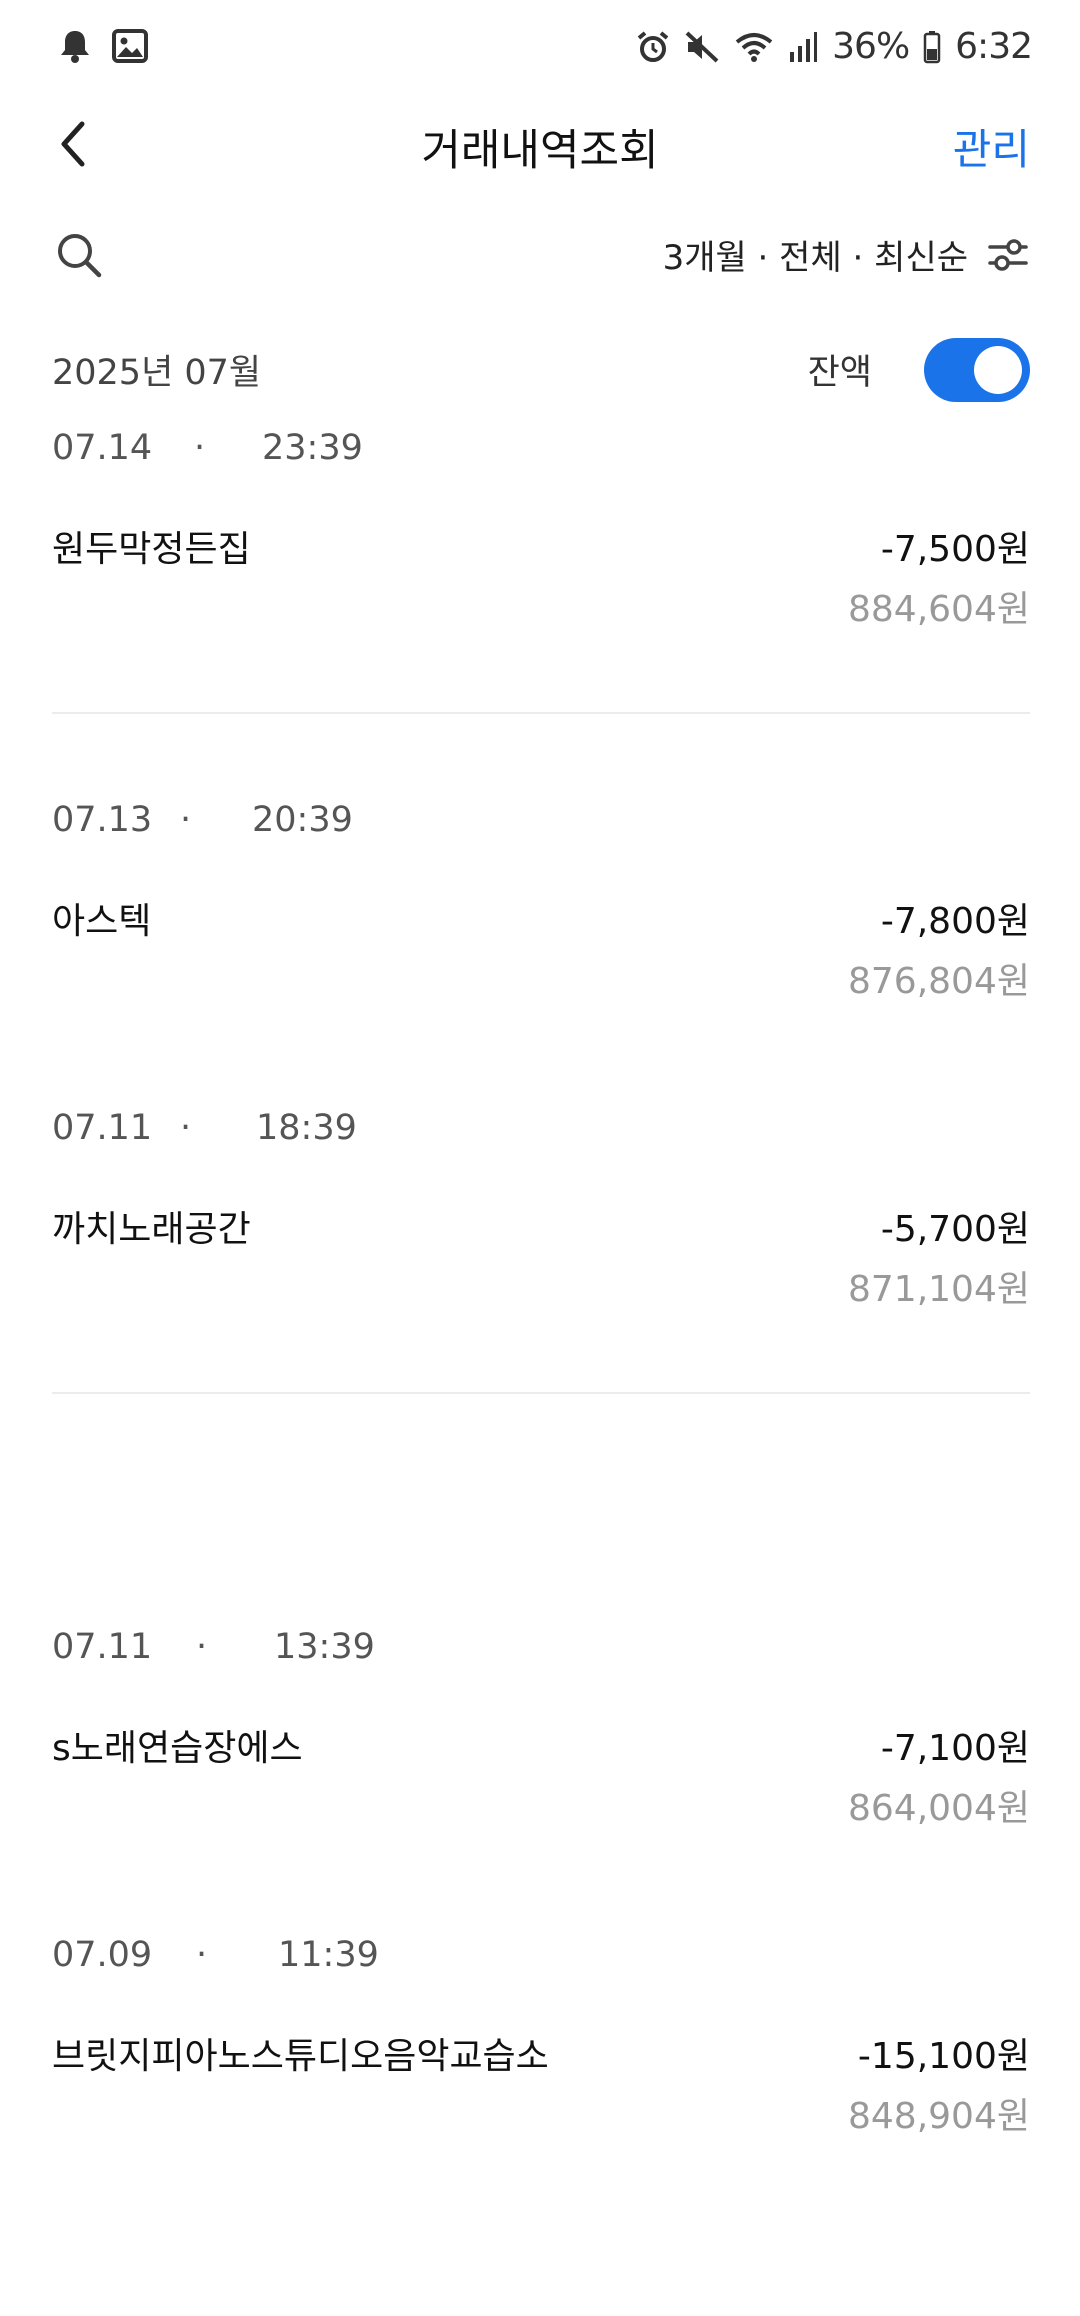 The width and height of the screenshot is (1080, 2316). I want to click on transaction-time: 23:39, so click(312, 448).